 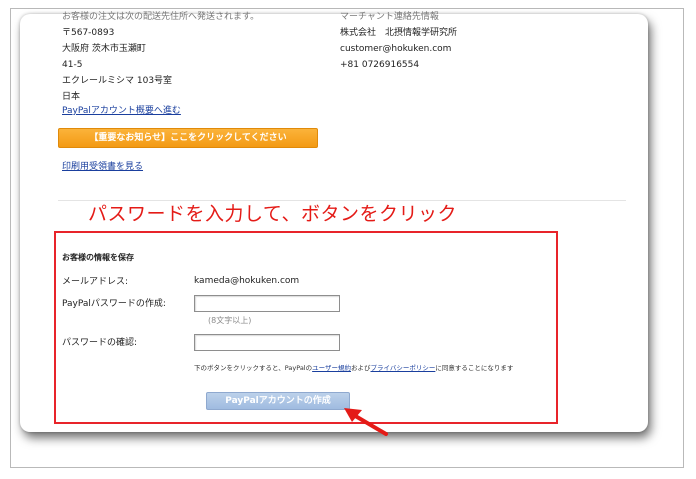 I want to click on legal-prefix: 下のボタンをクリックすると、PayPalの, so click(x=253, y=368).